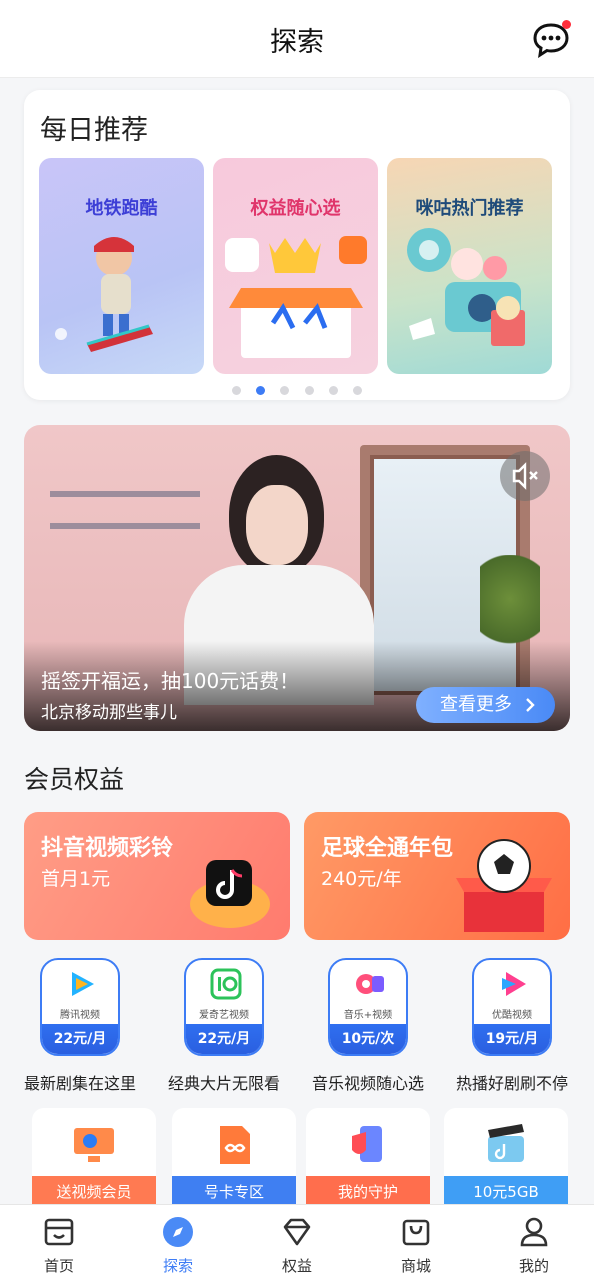  What do you see at coordinates (367, 1144) in the screenshot?
I see `shield-phone-icon` at bounding box center [367, 1144].